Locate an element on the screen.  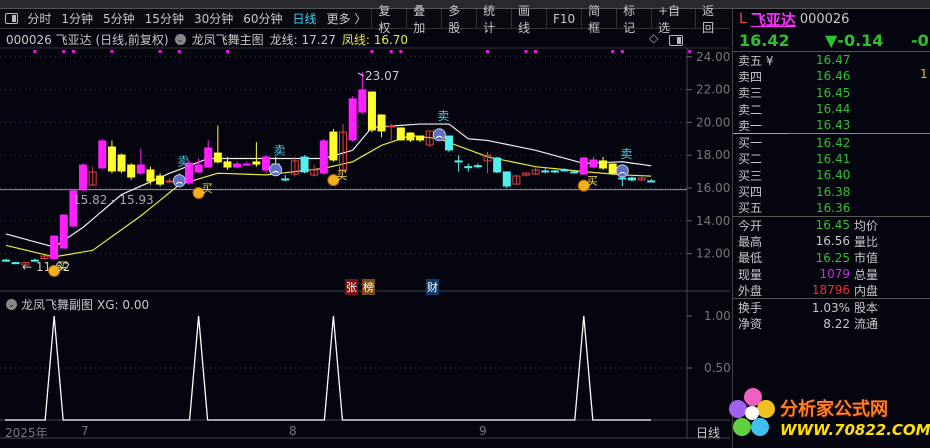
stat-value: 16.45 is located at coordinates (832, 225).